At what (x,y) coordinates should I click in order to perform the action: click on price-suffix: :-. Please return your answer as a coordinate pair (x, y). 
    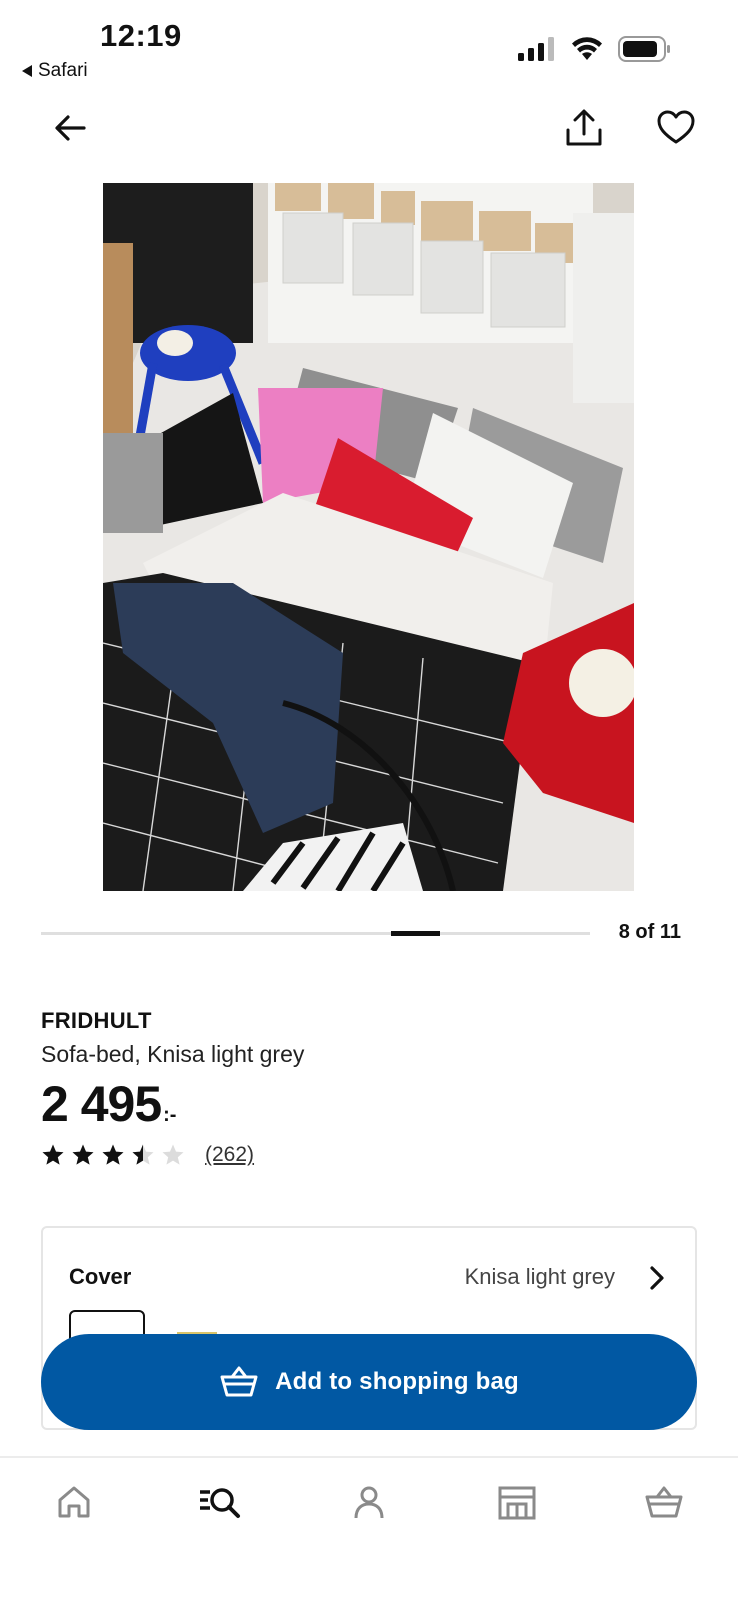
    Looking at the image, I should click on (170, 1115).